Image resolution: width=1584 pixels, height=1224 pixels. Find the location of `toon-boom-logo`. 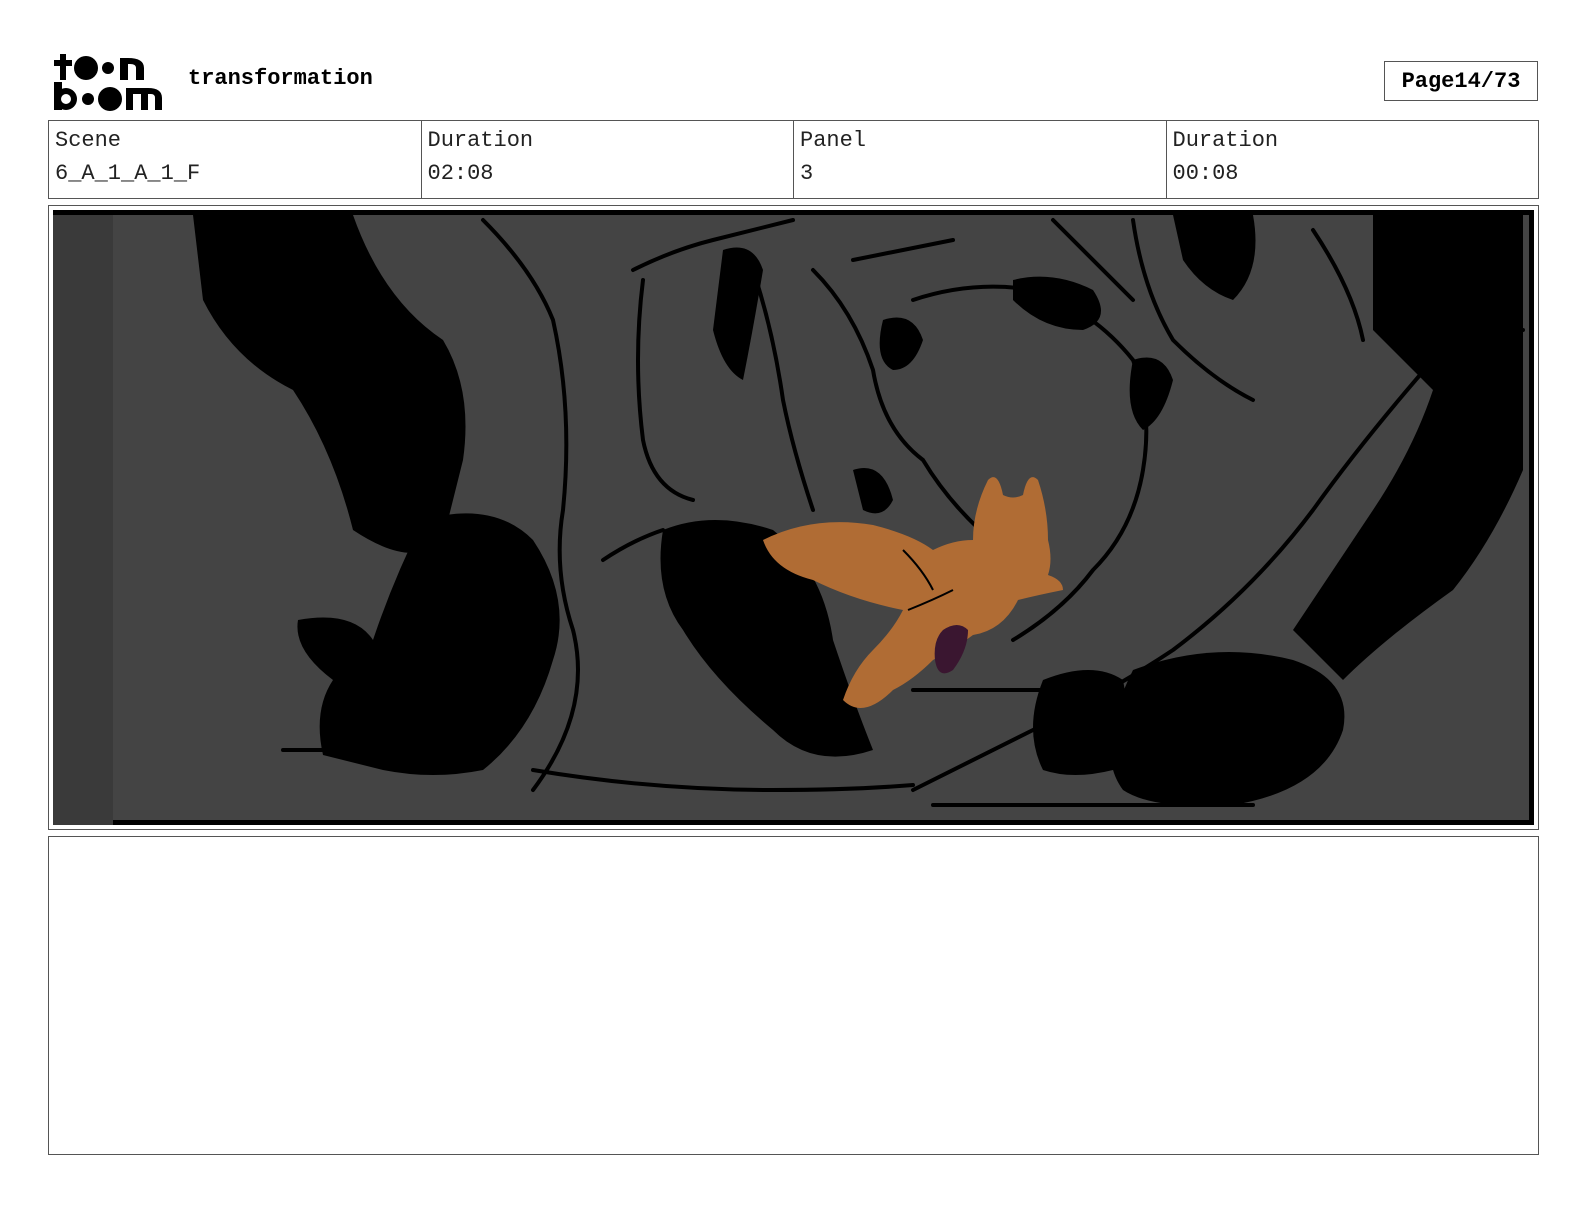

toon-boom-logo is located at coordinates (108, 81).